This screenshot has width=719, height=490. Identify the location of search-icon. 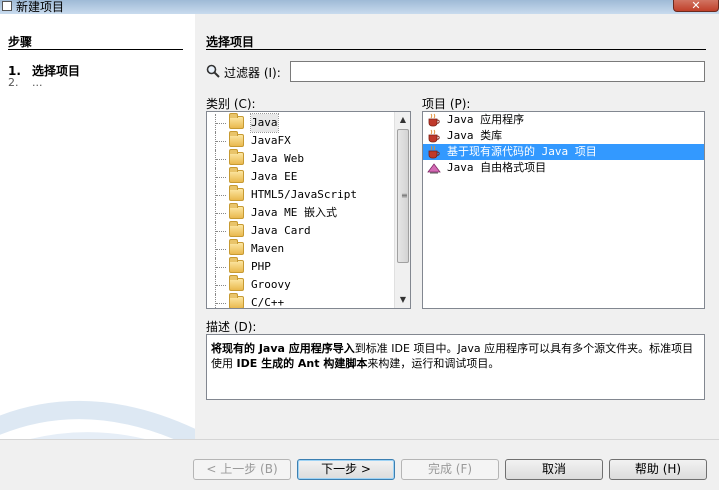
(213, 71).